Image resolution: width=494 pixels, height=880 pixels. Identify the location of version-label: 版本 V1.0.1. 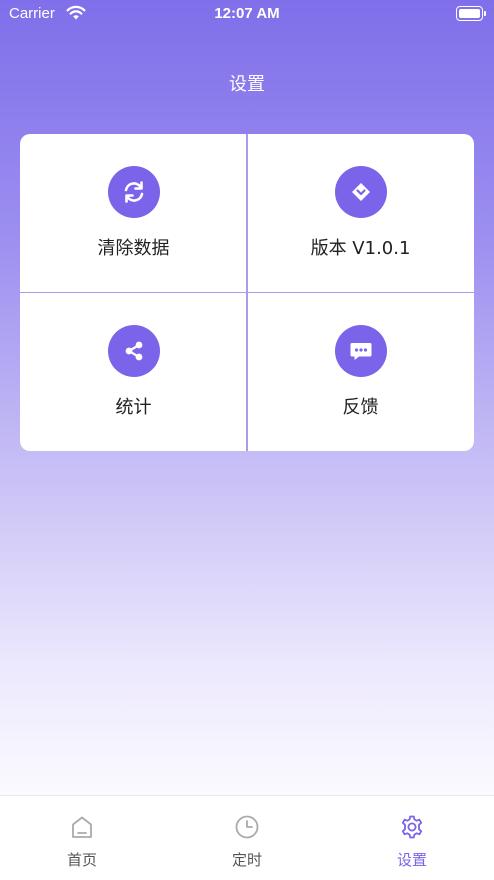
(360, 248).